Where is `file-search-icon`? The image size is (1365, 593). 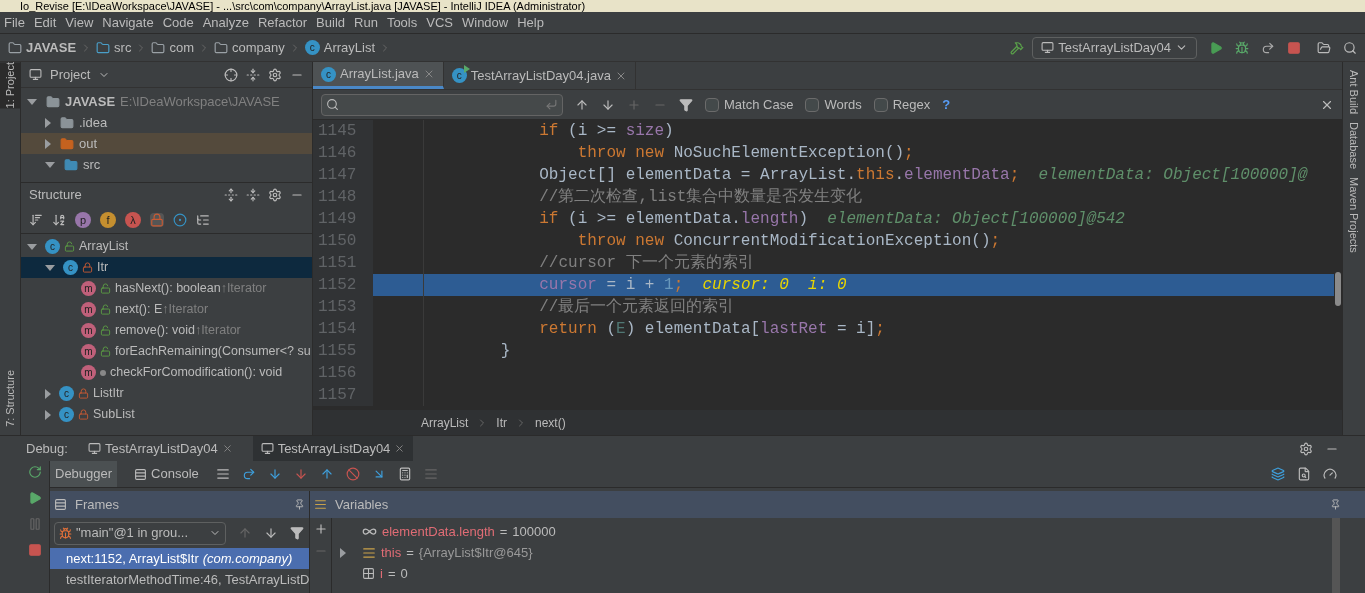 file-search-icon is located at coordinates (1304, 474).